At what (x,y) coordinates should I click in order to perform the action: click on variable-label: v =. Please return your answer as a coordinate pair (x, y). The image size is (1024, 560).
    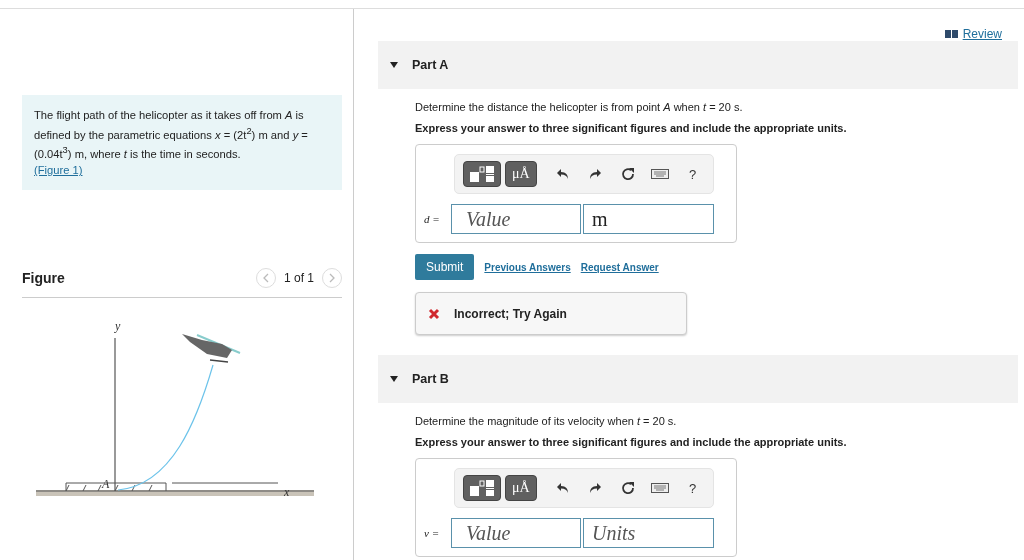
    Looking at the image, I should click on (432, 533).